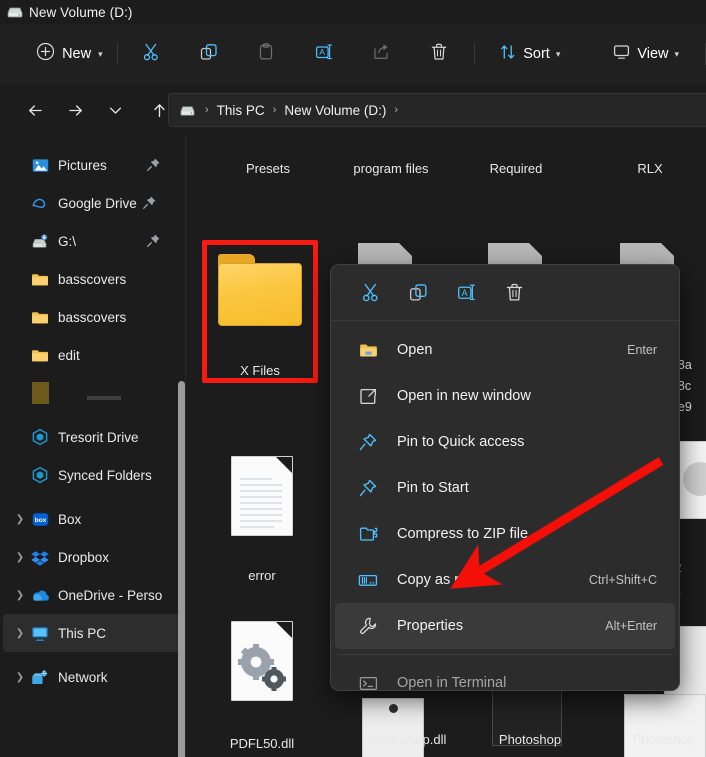  Describe the element at coordinates (83, 677) in the screenshot. I see `sidebar-item-label: Network` at that location.